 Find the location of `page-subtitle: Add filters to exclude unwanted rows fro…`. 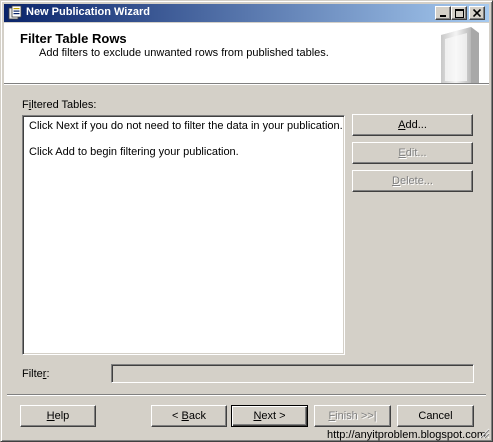

page-subtitle: Add filters to exclude unwanted rows fro… is located at coordinates (184, 53).